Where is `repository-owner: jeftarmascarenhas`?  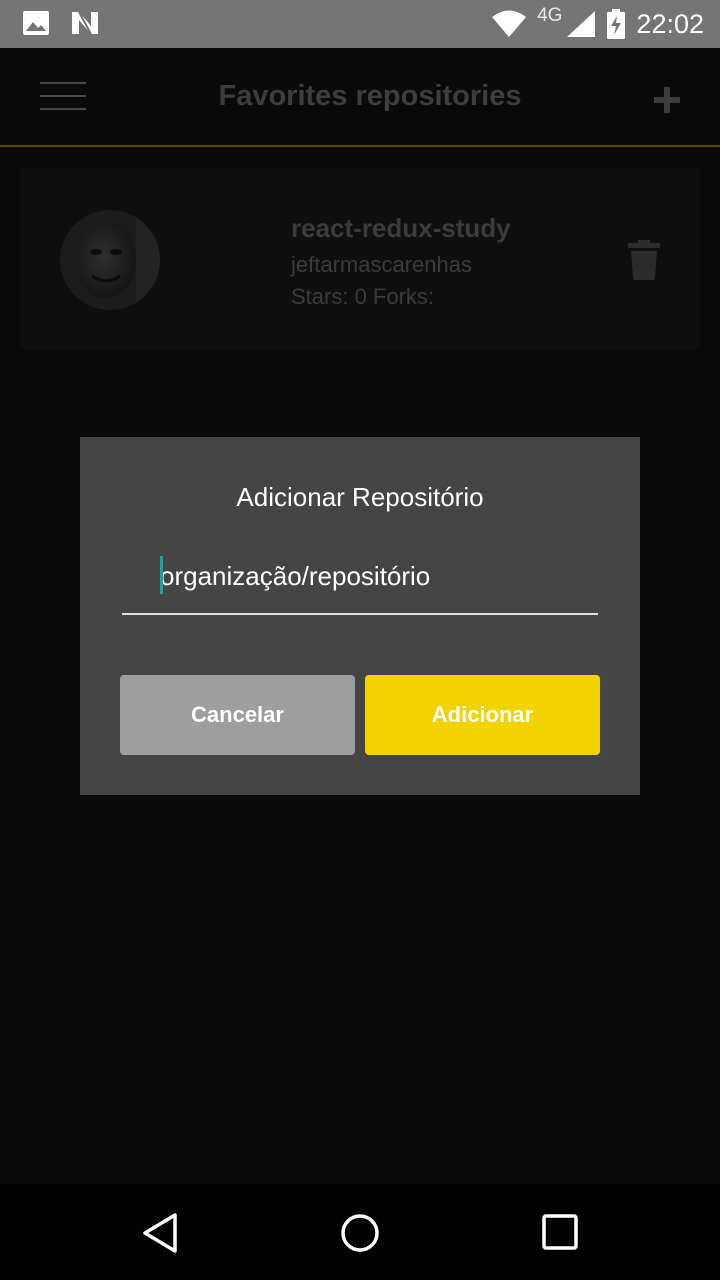
repository-owner: jeftarmascarenhas is located at coordinates (381, 264).